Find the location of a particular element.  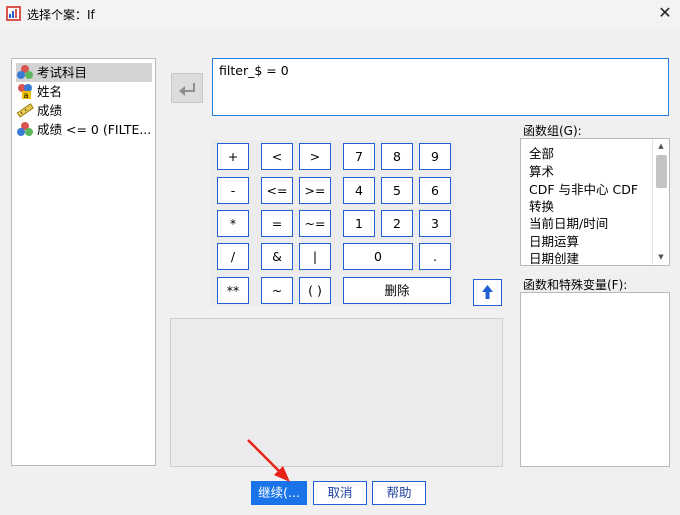

red-annotation-arrow-icon is located at coordinates (268, 460).